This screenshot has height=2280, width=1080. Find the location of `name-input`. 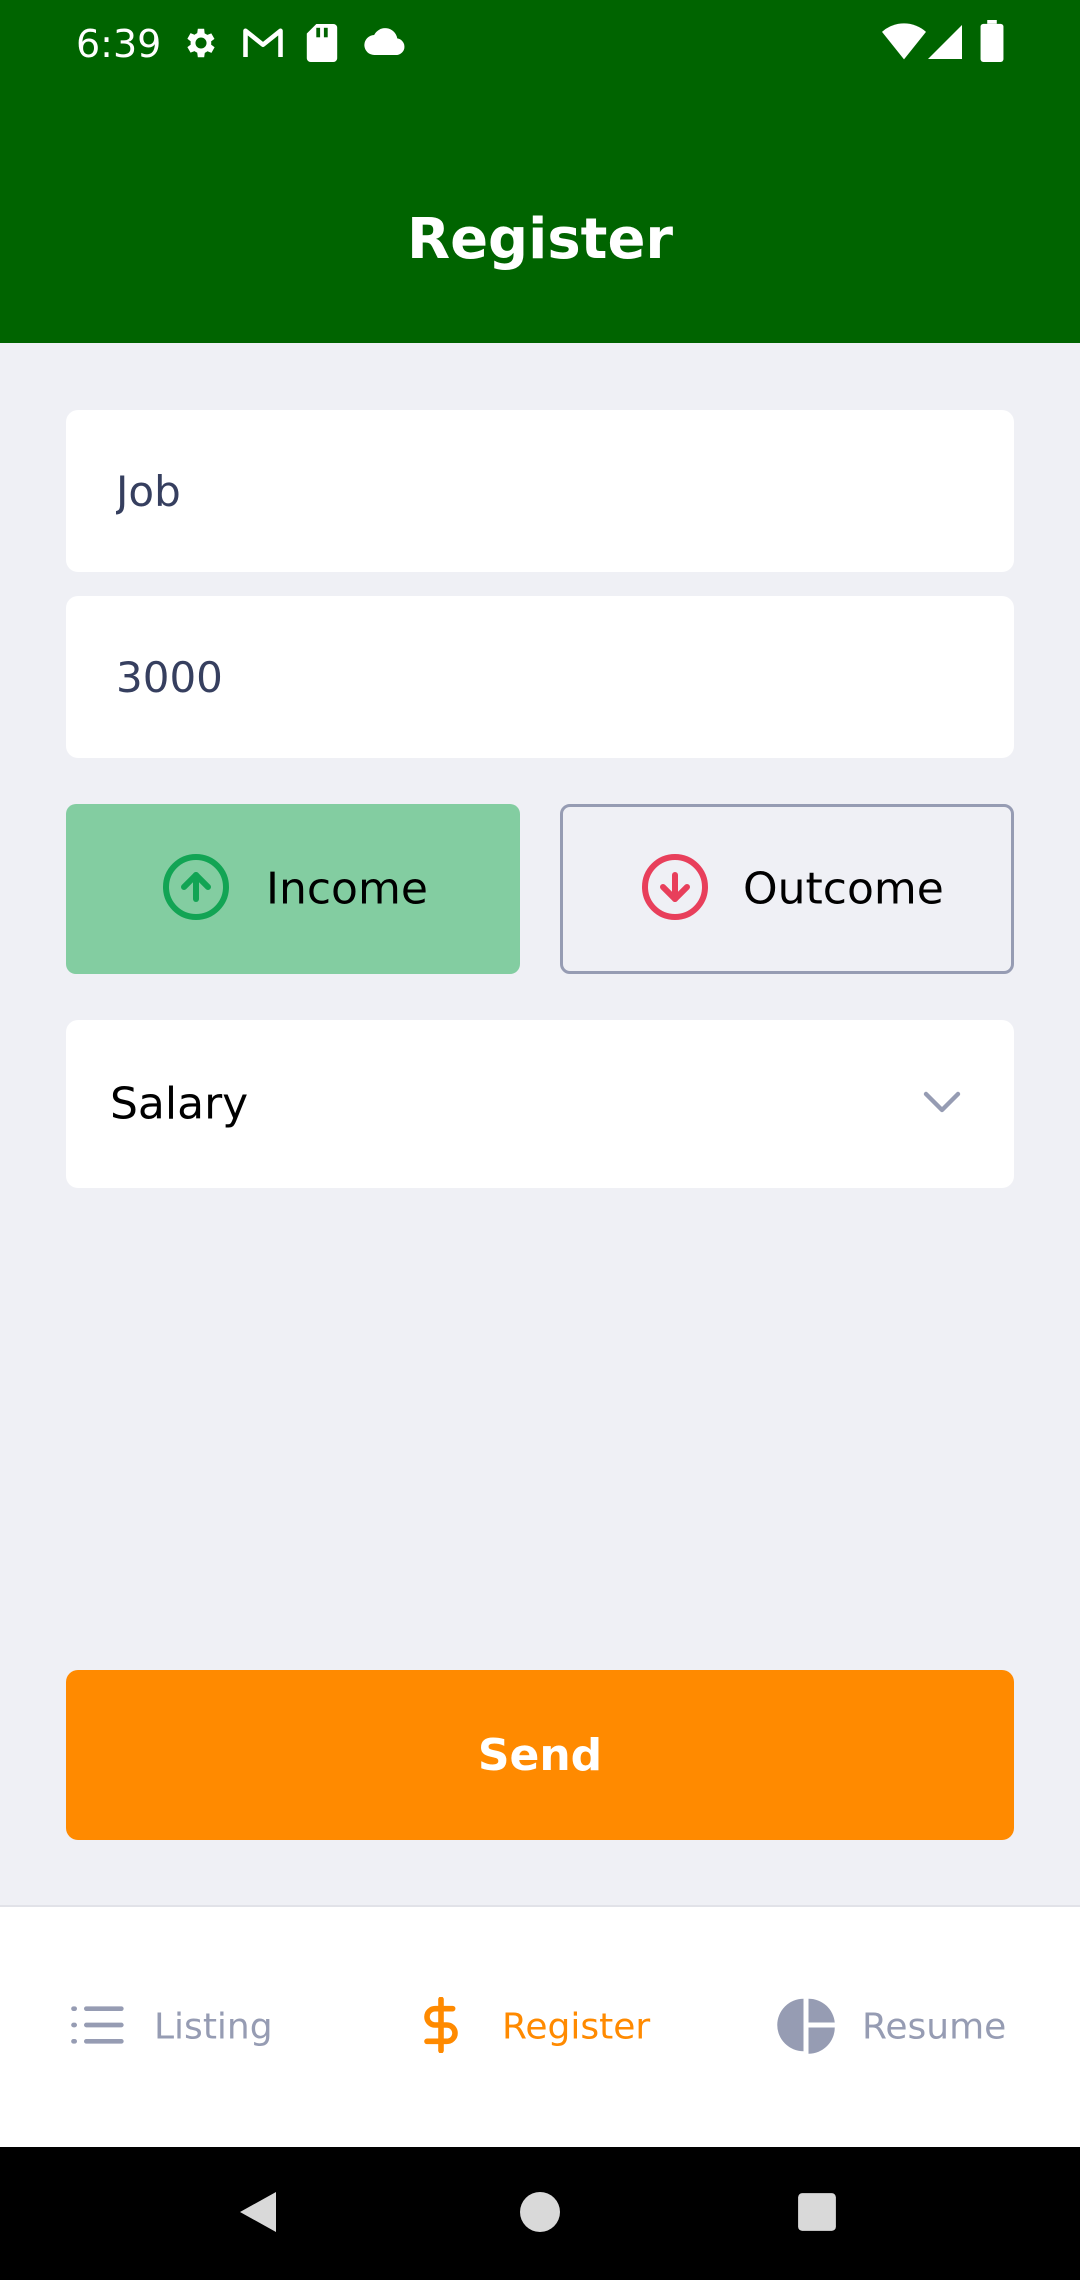

name-input is located at coordinates (540, 491).